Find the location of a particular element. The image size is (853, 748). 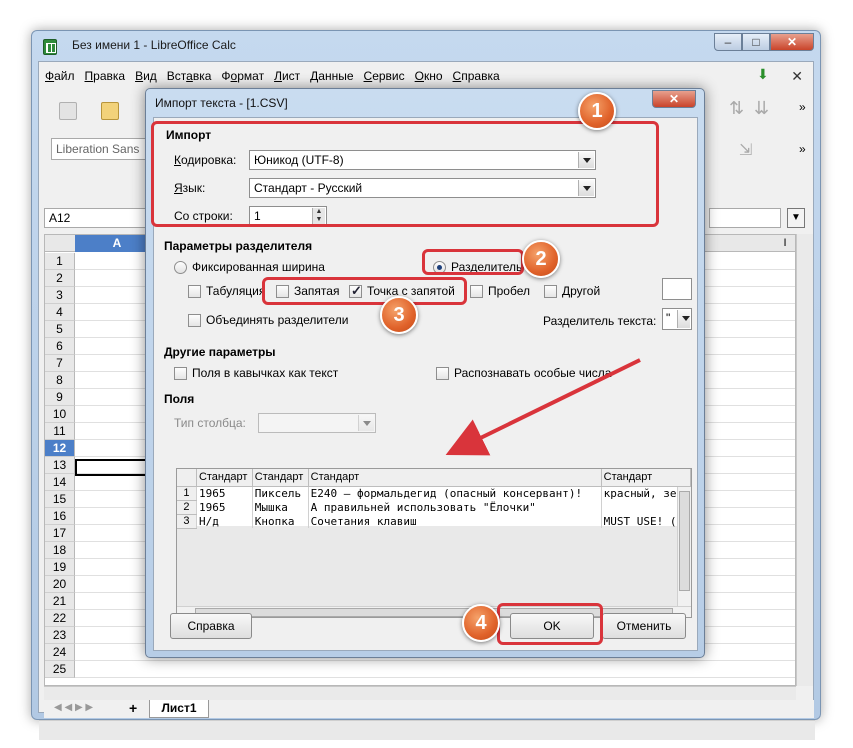

row-header: 22 is located at coordinates (60, 618).